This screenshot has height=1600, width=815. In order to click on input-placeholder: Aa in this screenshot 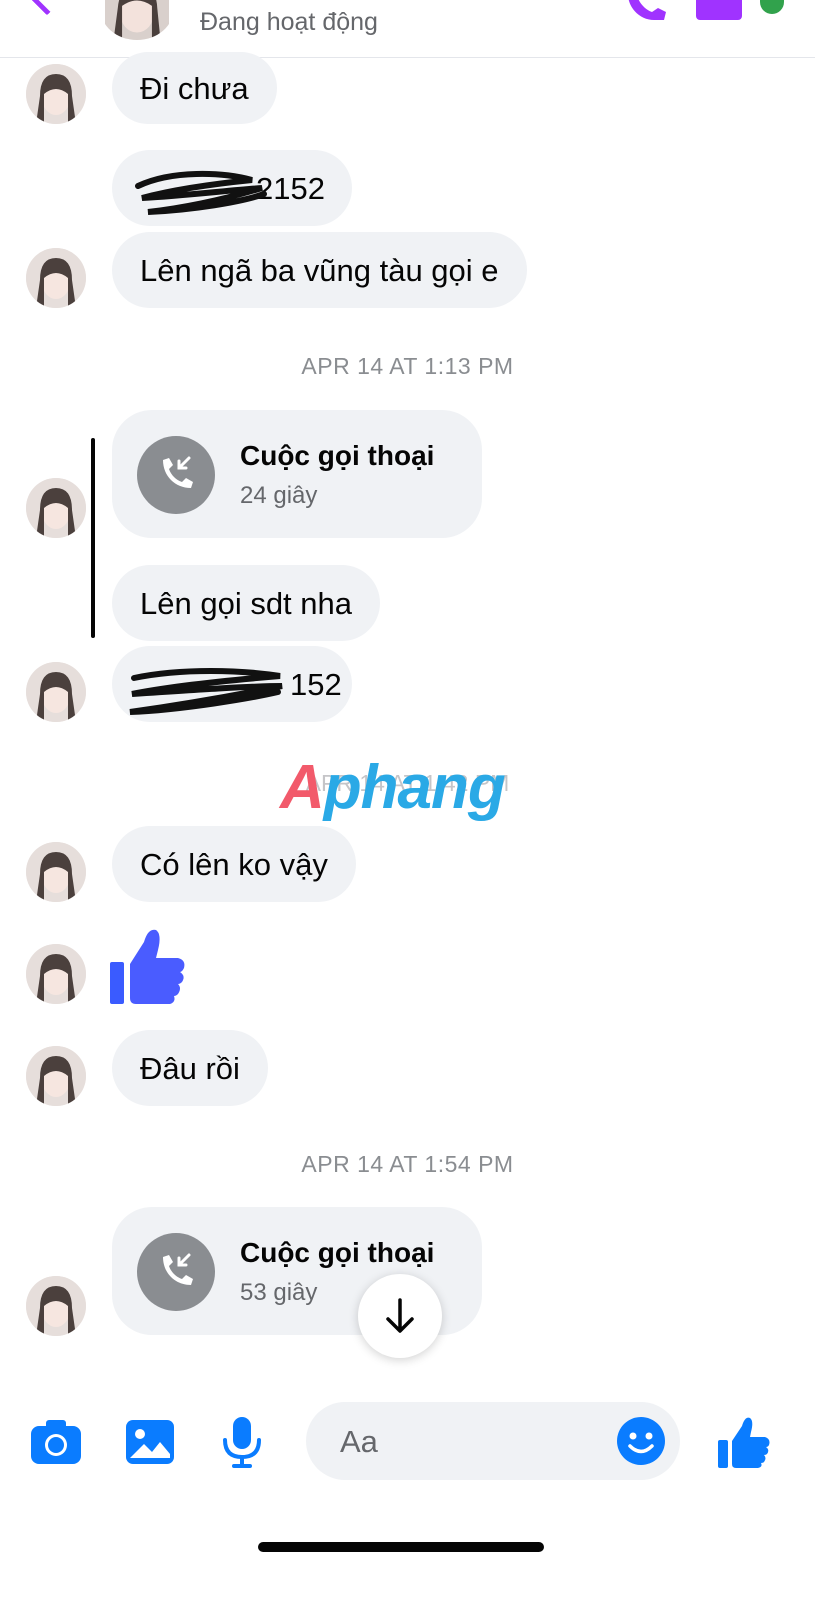, I will do `click(359, 1441)`.